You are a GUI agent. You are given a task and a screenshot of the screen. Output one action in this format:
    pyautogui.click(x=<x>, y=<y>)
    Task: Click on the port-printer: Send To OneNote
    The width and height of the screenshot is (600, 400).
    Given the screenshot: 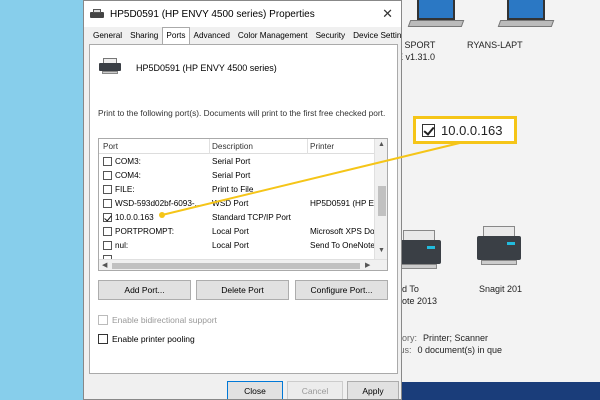 What is the action you would take?
    pyautogui.click(x=342, y=245)
    